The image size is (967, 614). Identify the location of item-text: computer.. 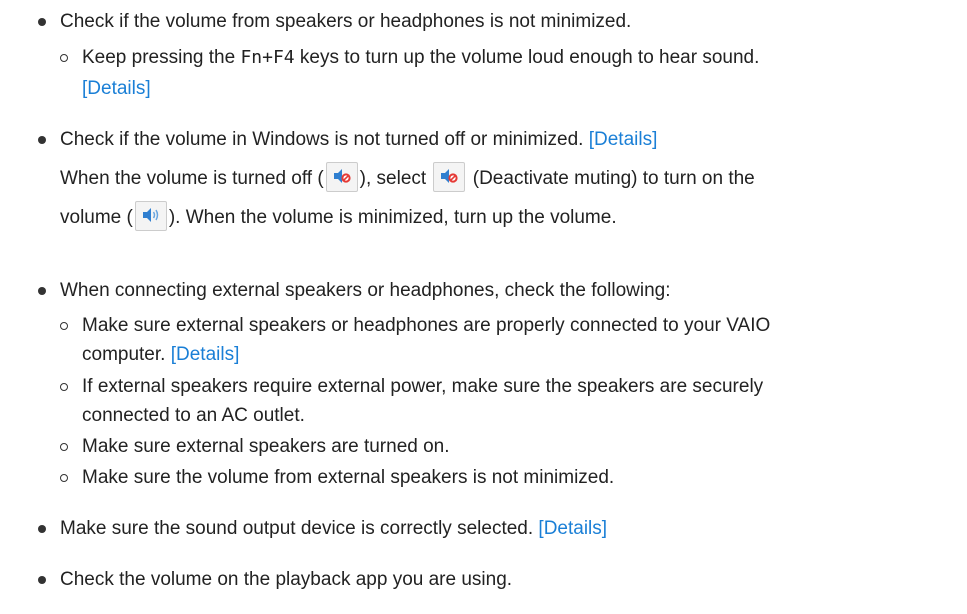
(126, 354).